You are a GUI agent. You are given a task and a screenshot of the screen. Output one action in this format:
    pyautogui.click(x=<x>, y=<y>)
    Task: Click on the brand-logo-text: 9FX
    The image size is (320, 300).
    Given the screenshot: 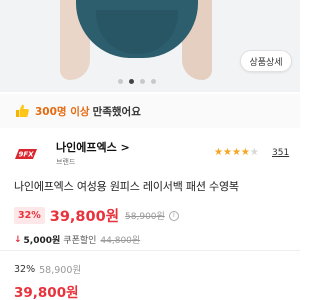 What is the action you would take?
    pyautogui.click(x=26, y=155)
    